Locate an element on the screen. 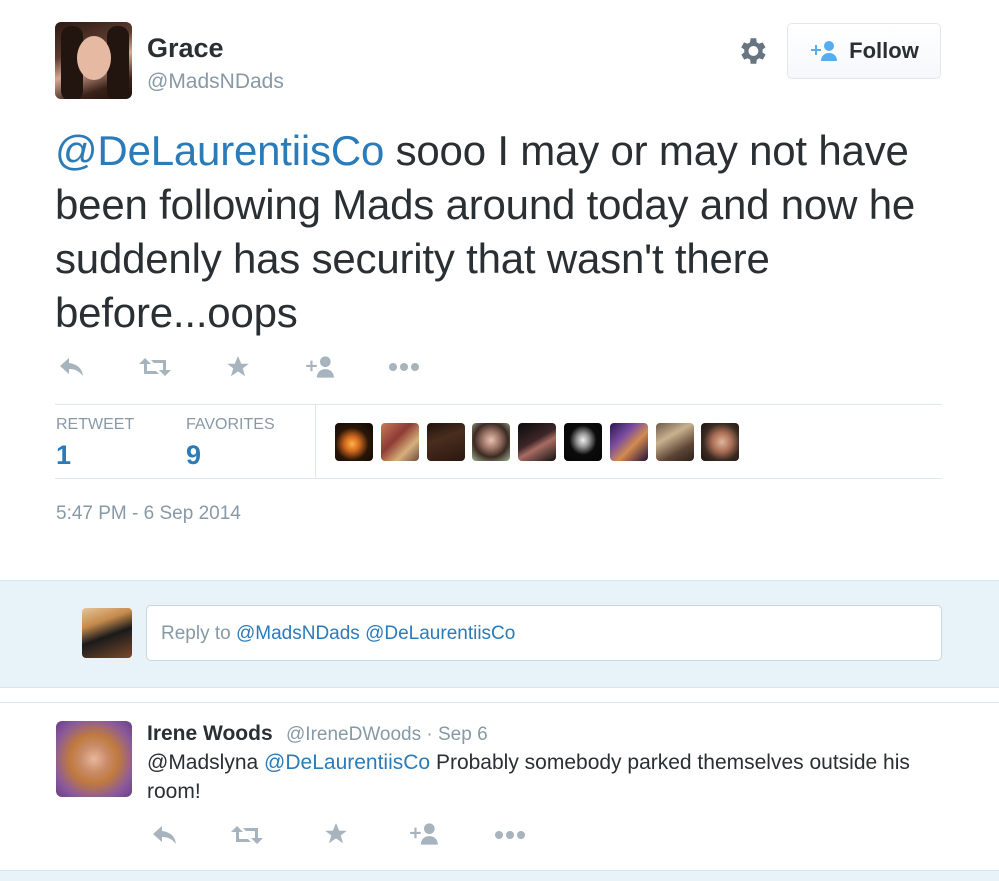 The image size is (999, 881). favorites-count: 9 is located at coordinates (193, 455).